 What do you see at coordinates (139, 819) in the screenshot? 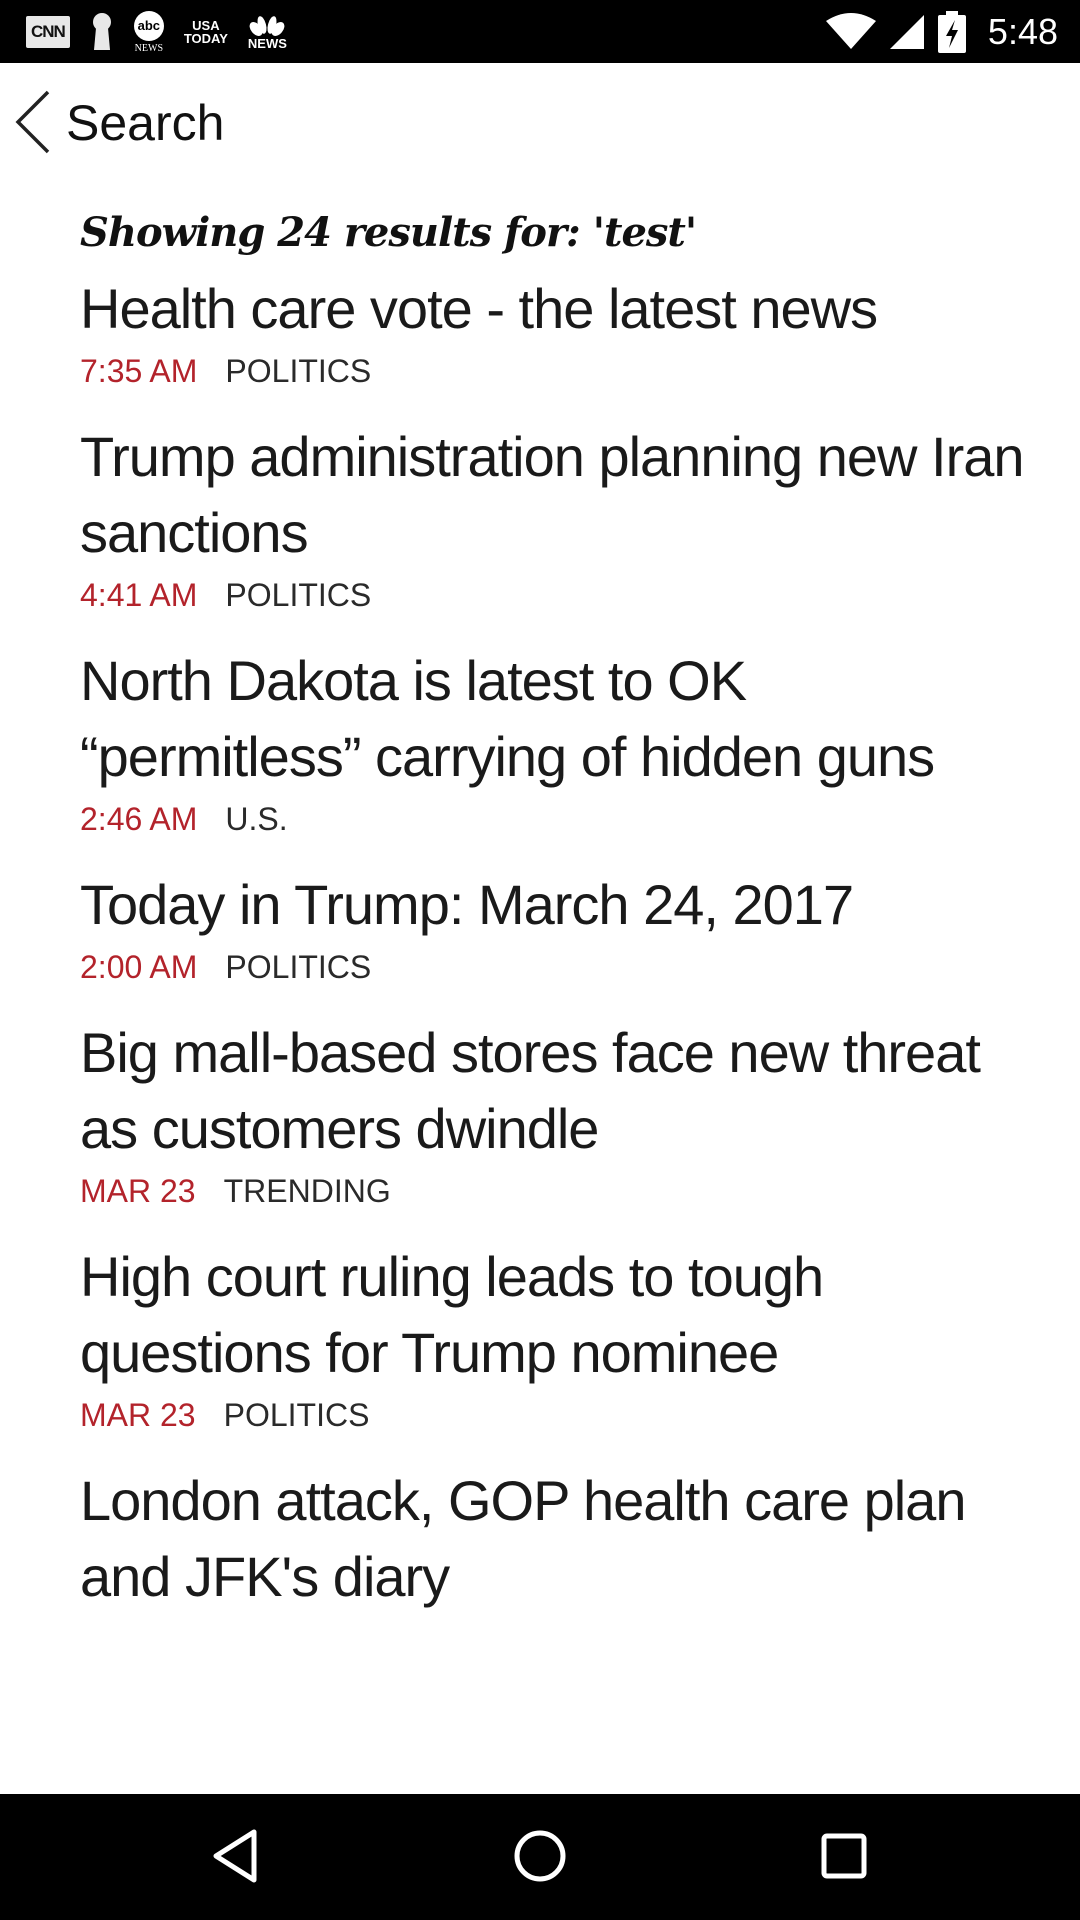
I see `result-time: 2:46 AM` at bounding box center [139, 819].